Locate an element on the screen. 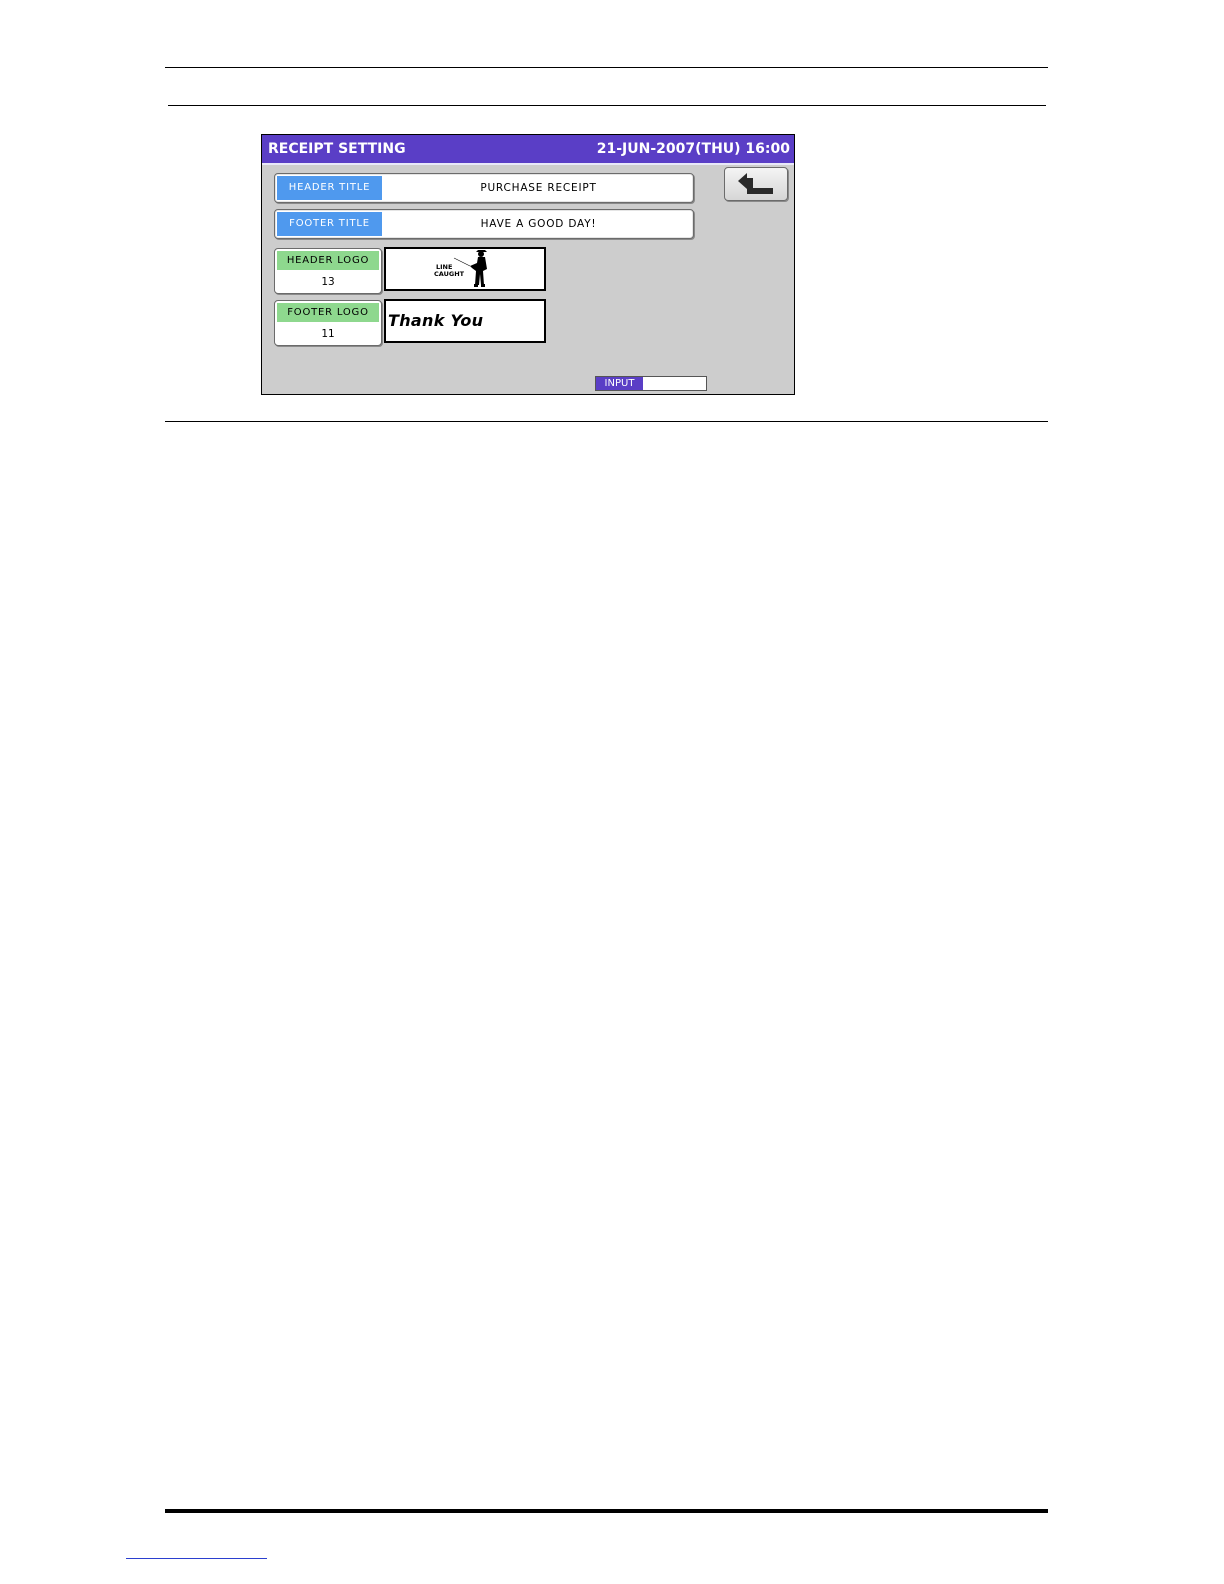 Image resolution: width=1224 pixels, height=1584 pixels. footer-title-value: HAVE A GOOD DAY! is located at coordinates (538, 224).